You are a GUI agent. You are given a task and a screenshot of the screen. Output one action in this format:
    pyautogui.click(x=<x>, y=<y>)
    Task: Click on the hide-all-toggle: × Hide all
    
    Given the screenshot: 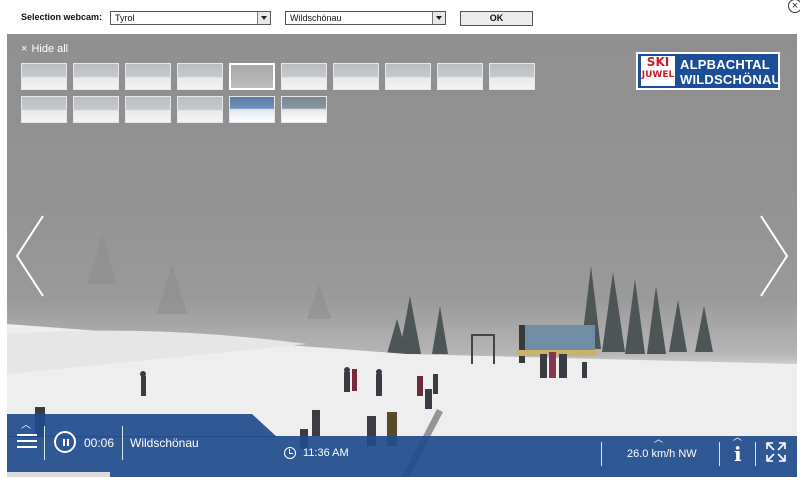 What is the action you would take?
    pyautogui.click(x=44, y=49)
    